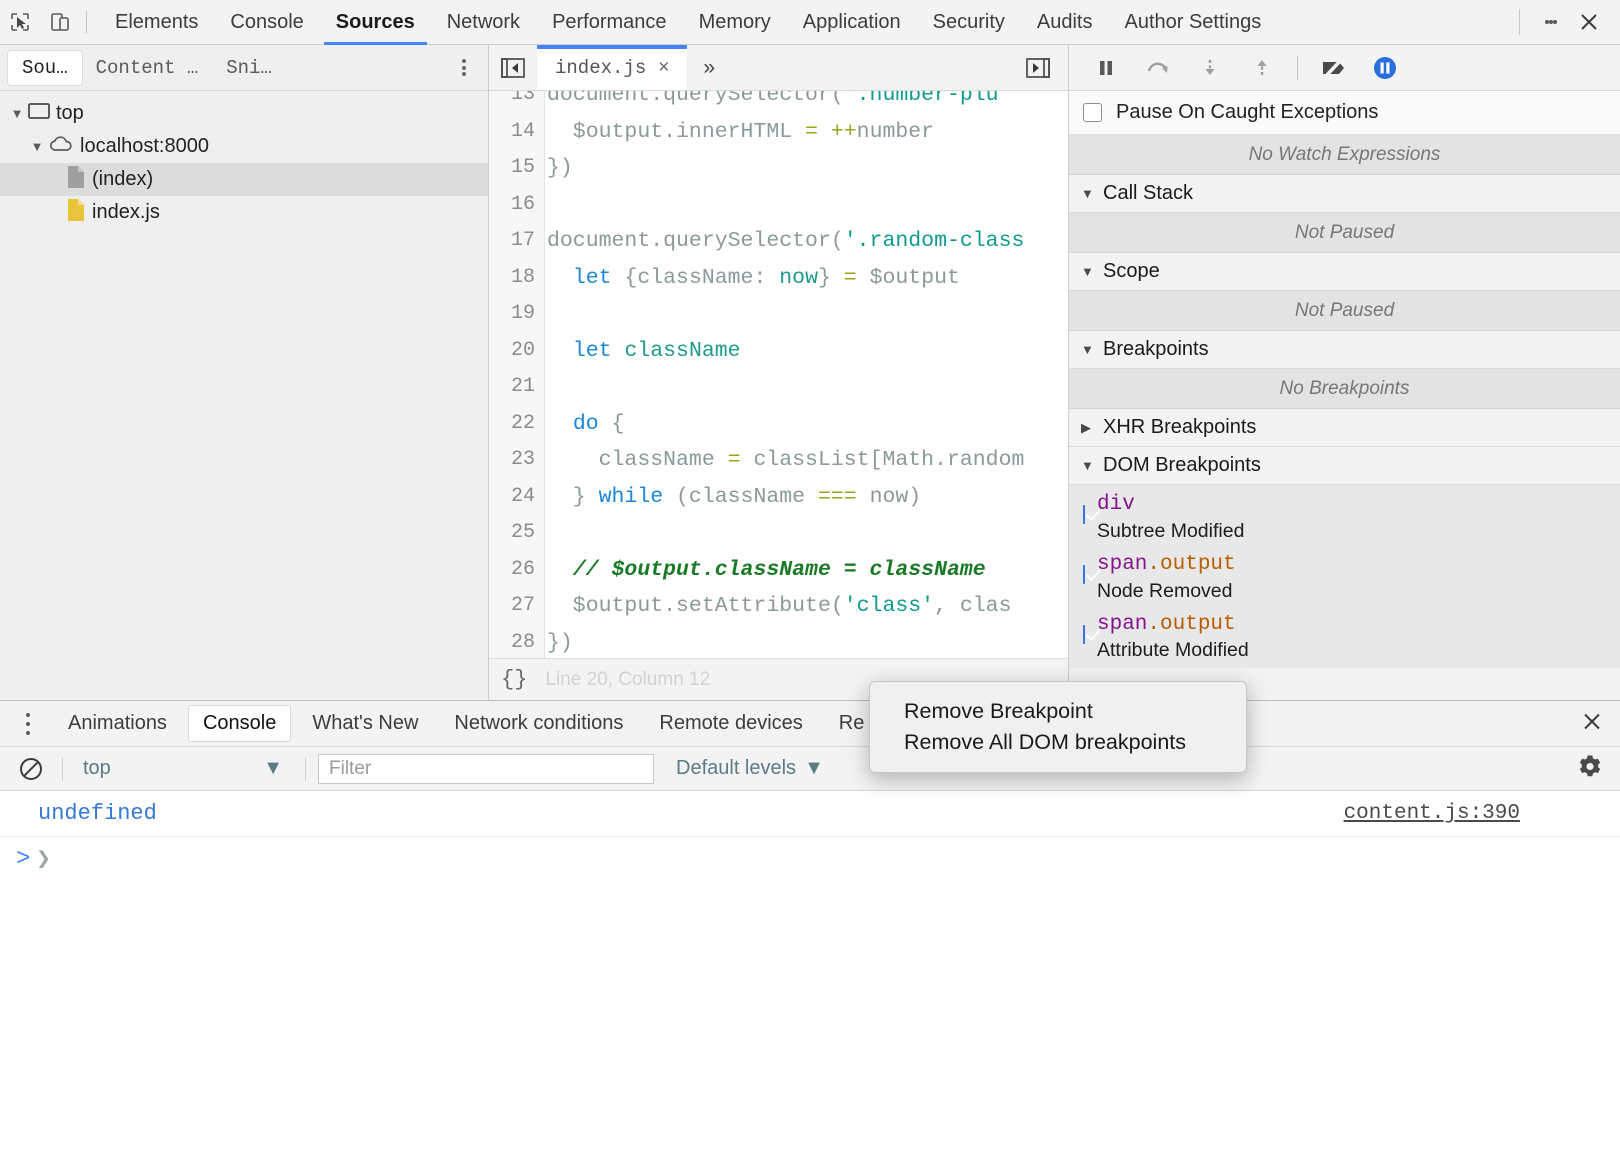 The width and height of the screenshot is (1620, 1164). Describe the element at coordinates (585, 423) in the screenshot. I see `code-token: do` at that location.